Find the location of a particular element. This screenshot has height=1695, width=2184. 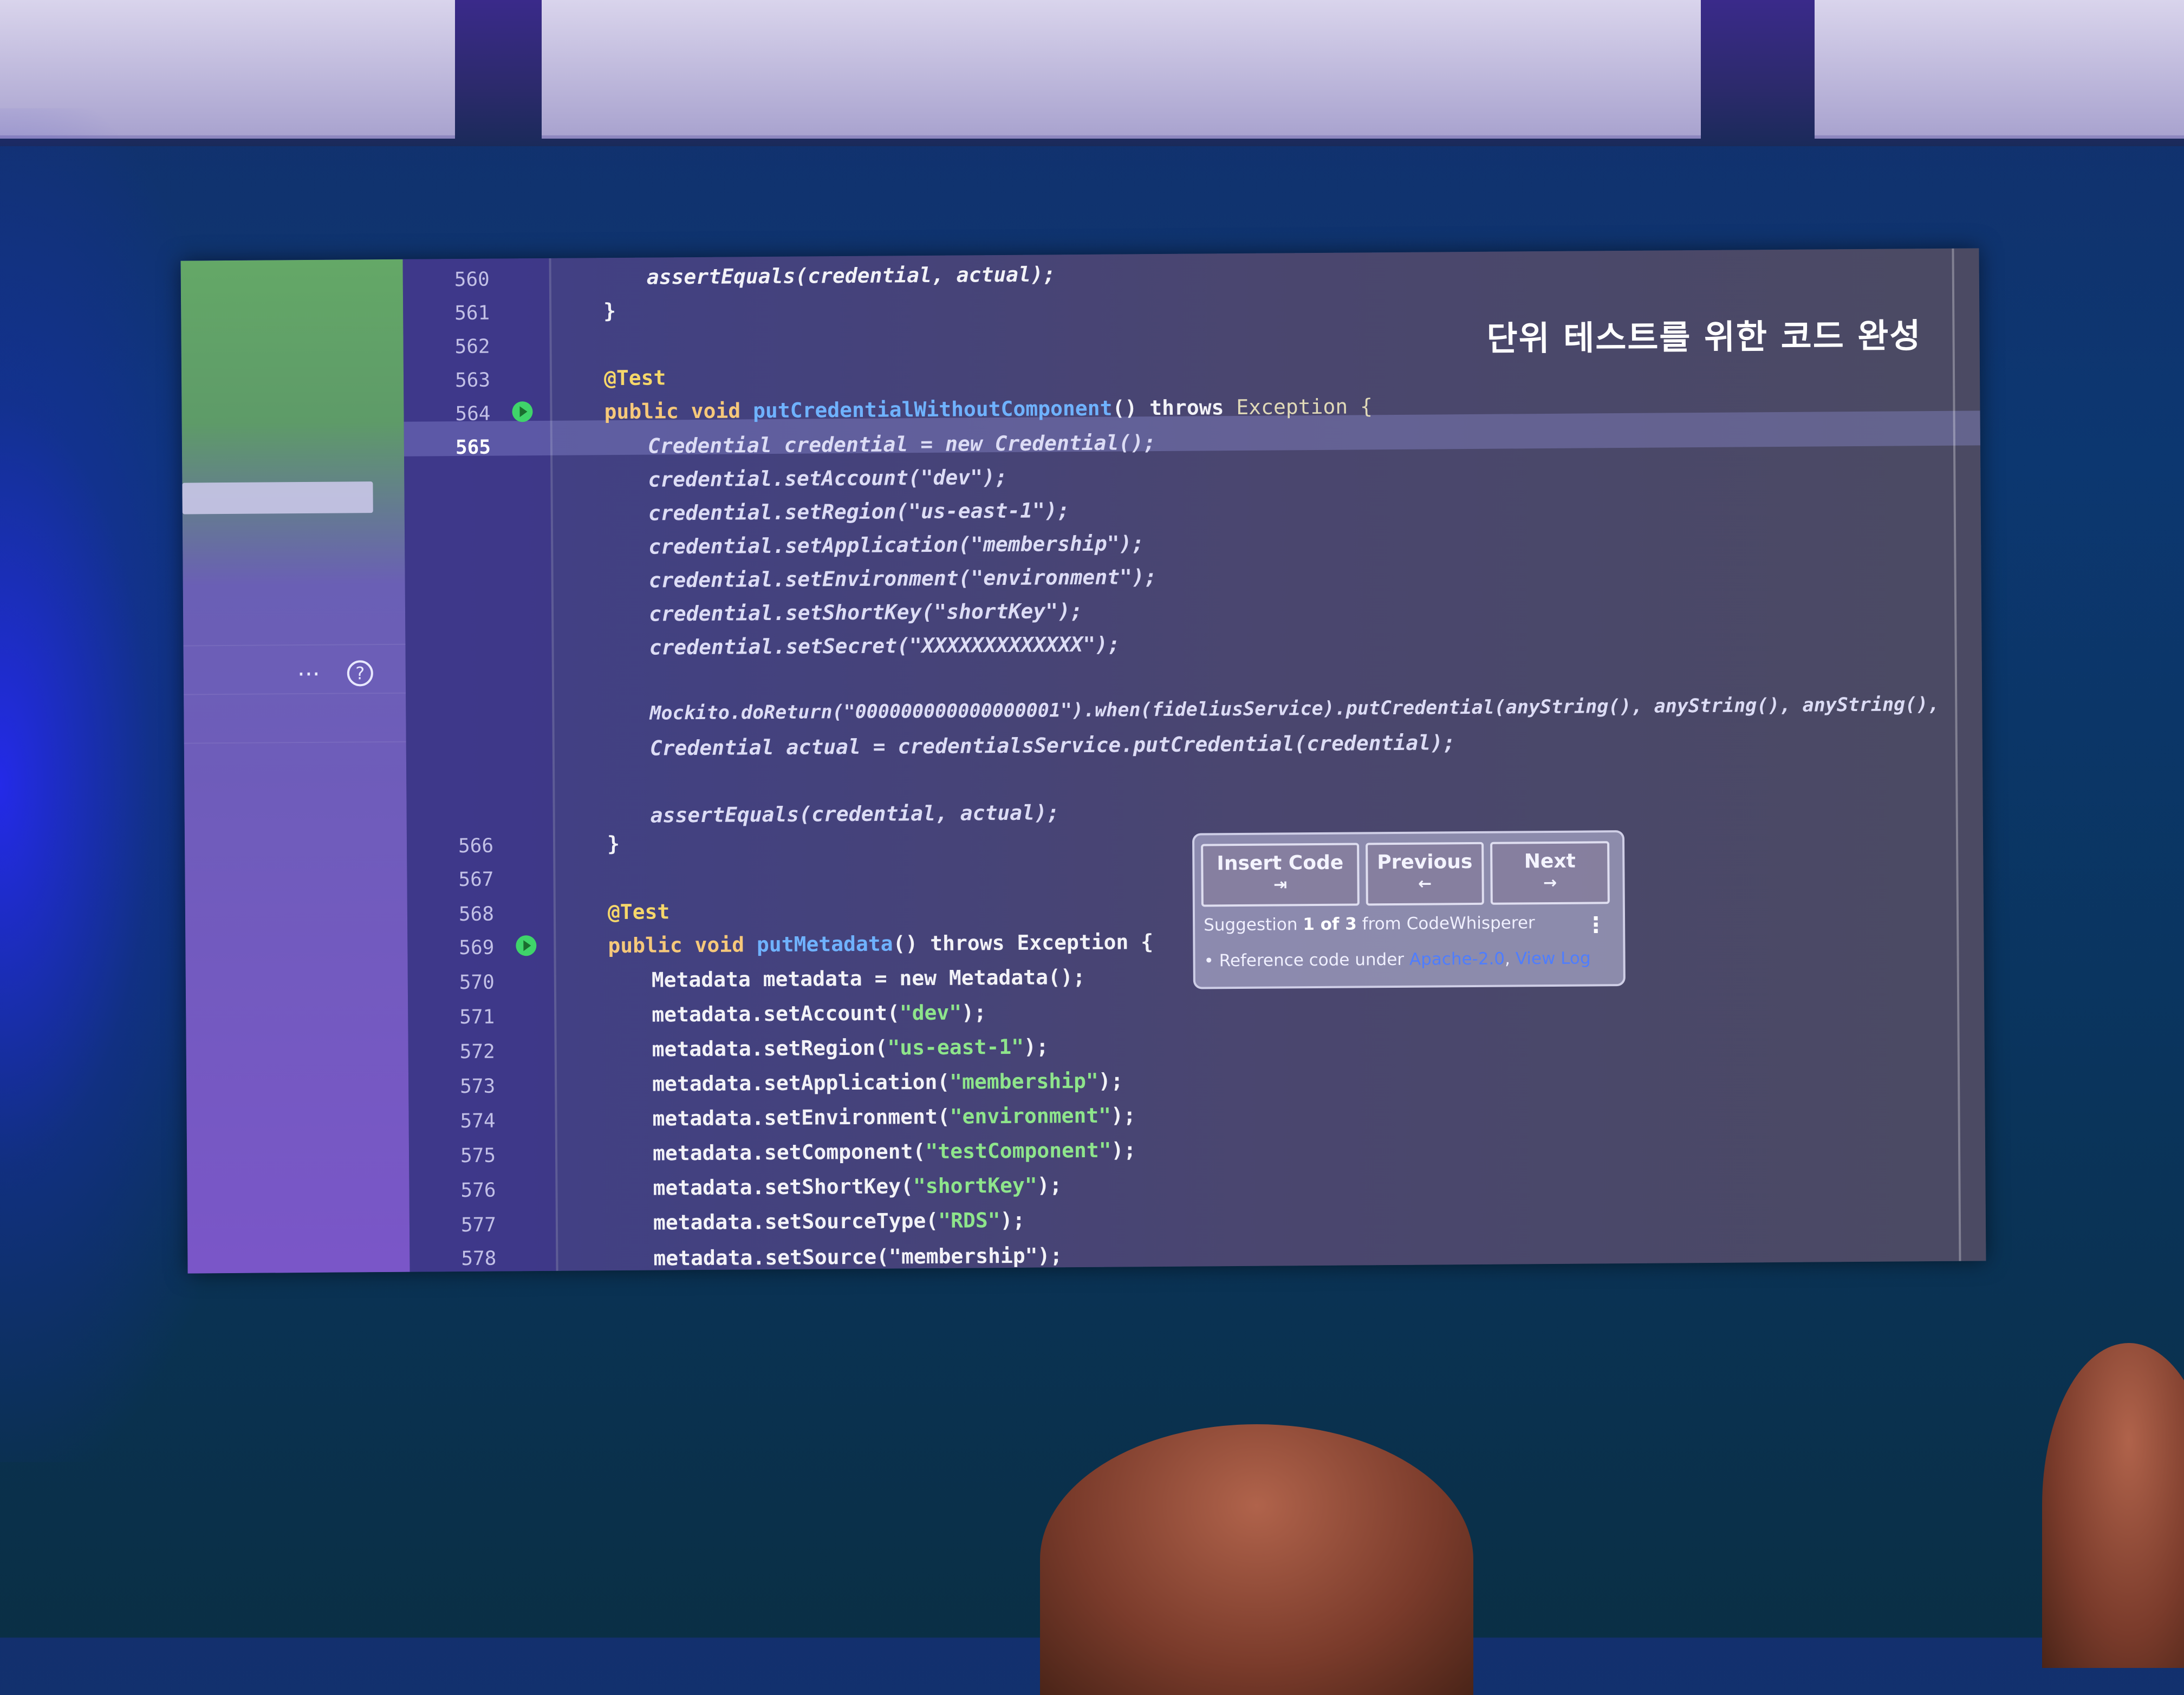

line-number: 574 is located at coordinates (478, 1121).